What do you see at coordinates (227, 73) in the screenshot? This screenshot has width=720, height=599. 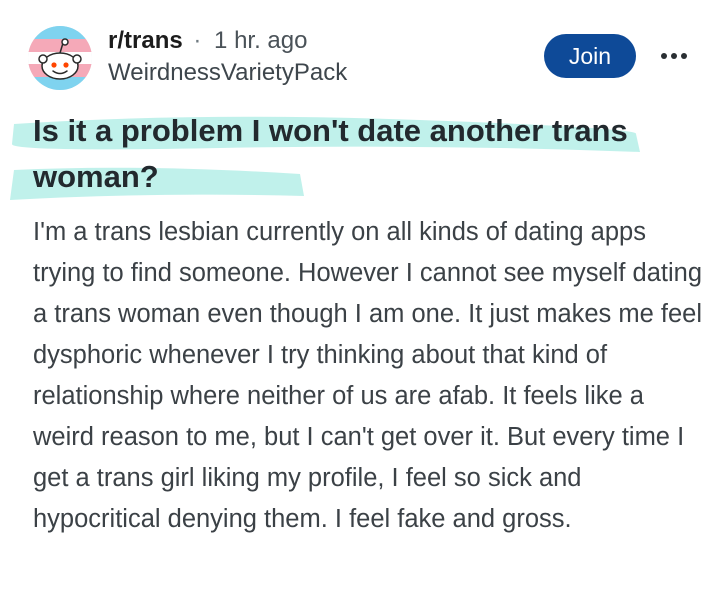 I see `post-author: WeirdnessVarietyPack` at bounding box center [227, 73].